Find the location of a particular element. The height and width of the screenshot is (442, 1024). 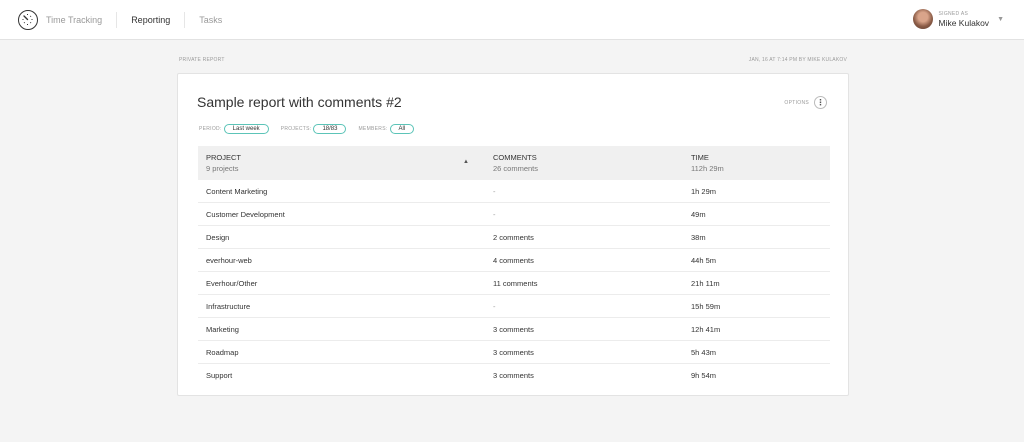

project-cell: Customer Development is located at coordinates (245, 214).